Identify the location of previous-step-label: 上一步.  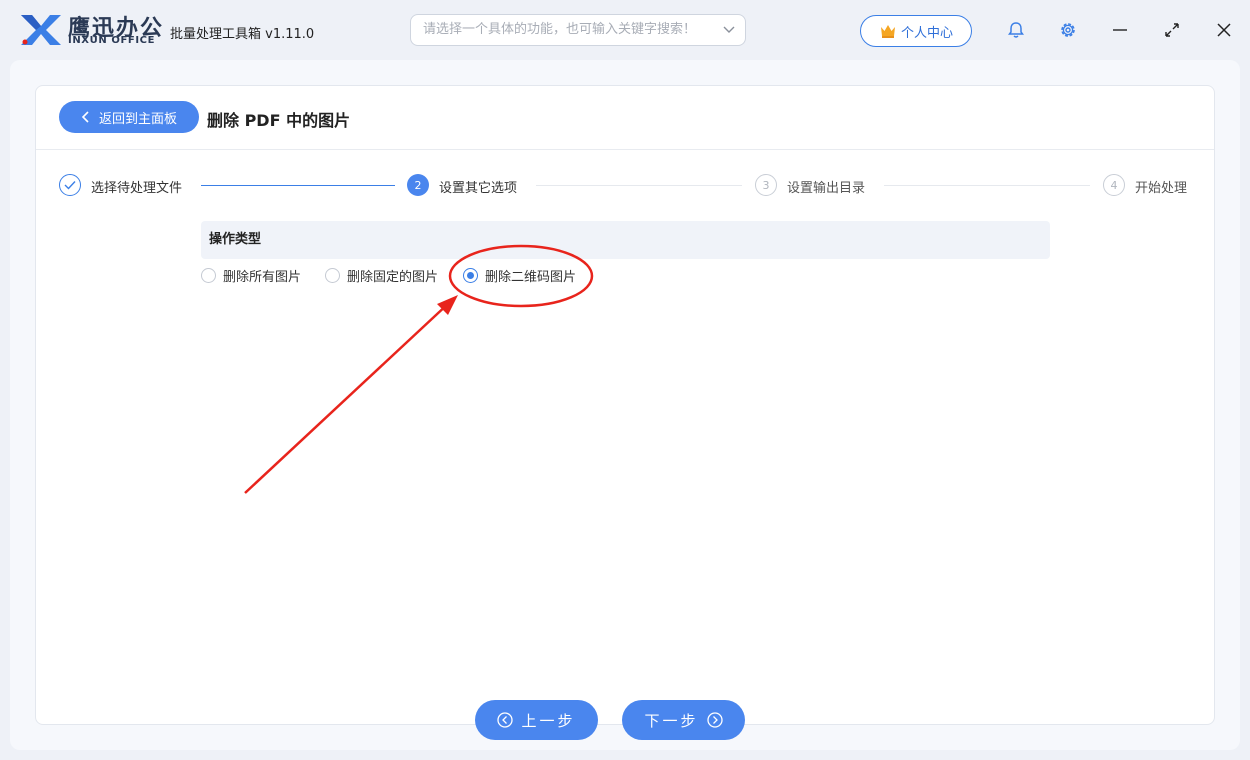
(548, 720).